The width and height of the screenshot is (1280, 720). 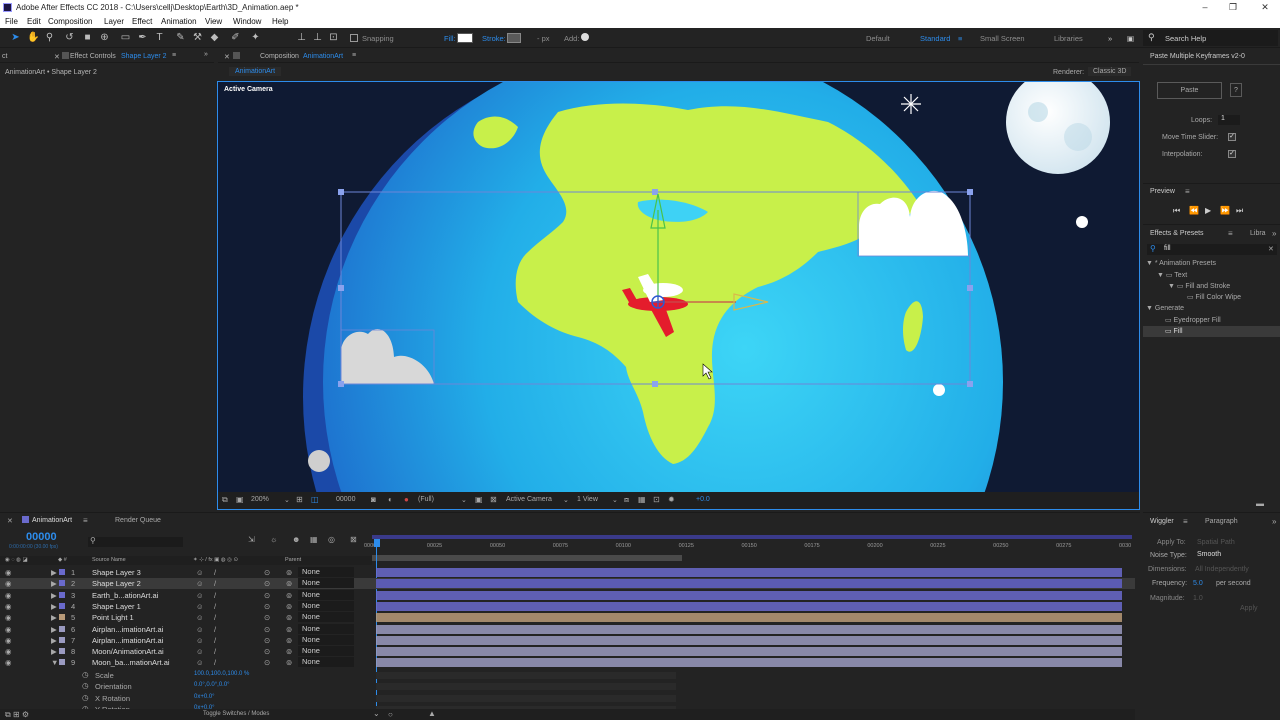 I want to click on menu-help: Help, so click(x=280, y=21).